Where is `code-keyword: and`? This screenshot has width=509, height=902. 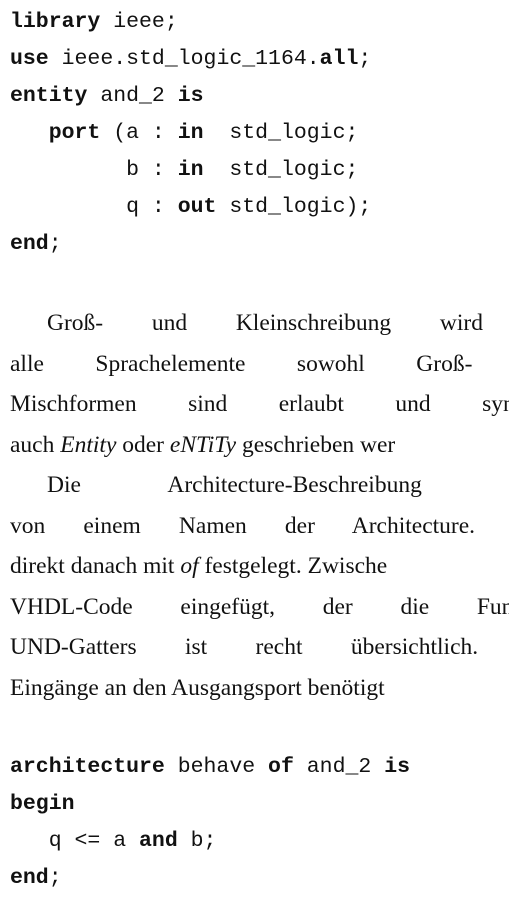
code-keyword: and is located at coordinates (158, 841).